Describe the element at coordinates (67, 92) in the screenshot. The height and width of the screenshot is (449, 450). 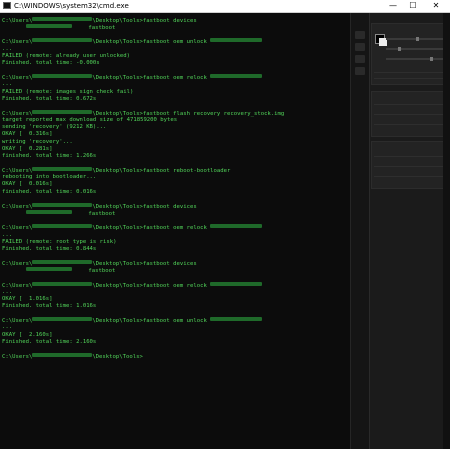
I see `console-line: FAILED (remote: images sign check fail)` at that location.